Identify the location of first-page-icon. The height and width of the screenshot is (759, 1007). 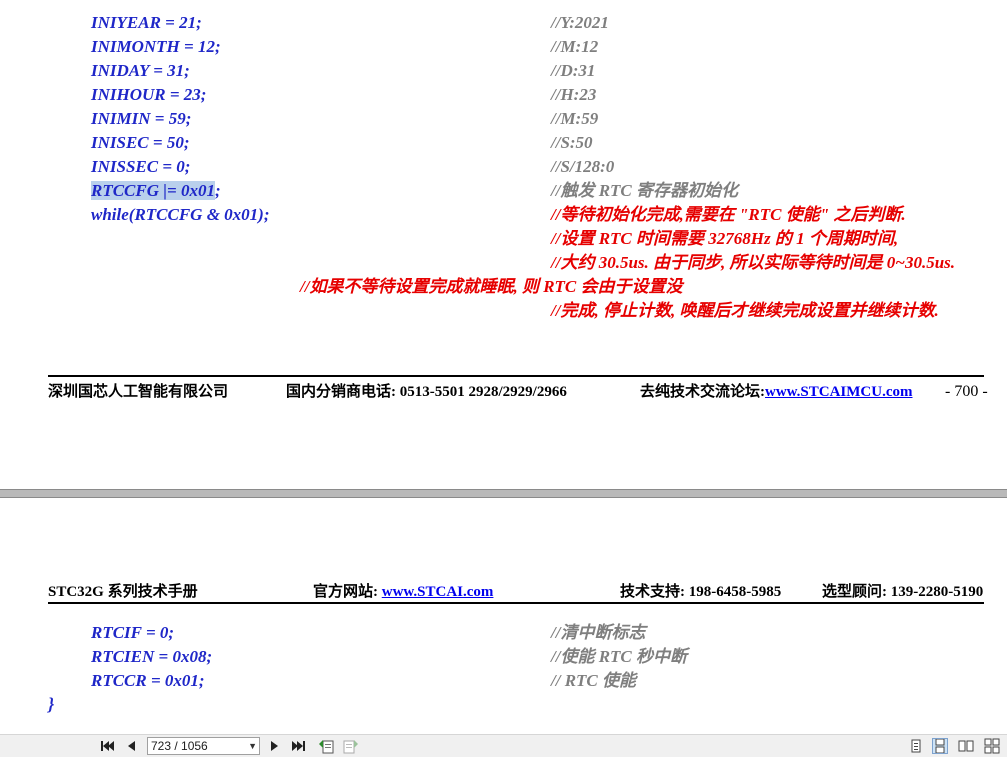
(107, 746).